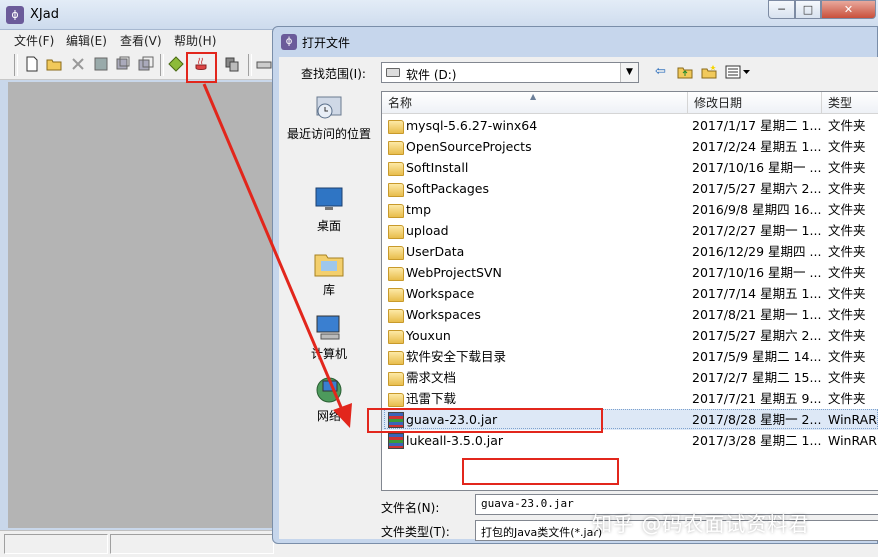 The width and height of the screenshot is (878, 557). Describe the element at coordinates (44, 14) in the screenshot. I see `xjad-title: XJad` at that location.